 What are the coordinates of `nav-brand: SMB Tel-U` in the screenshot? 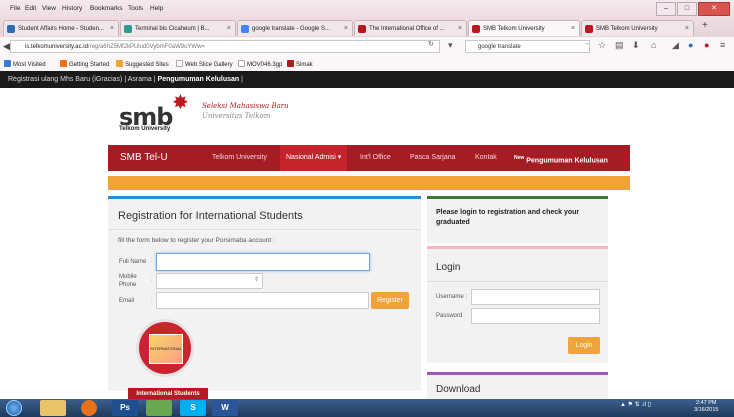 It's located at (144, 158).